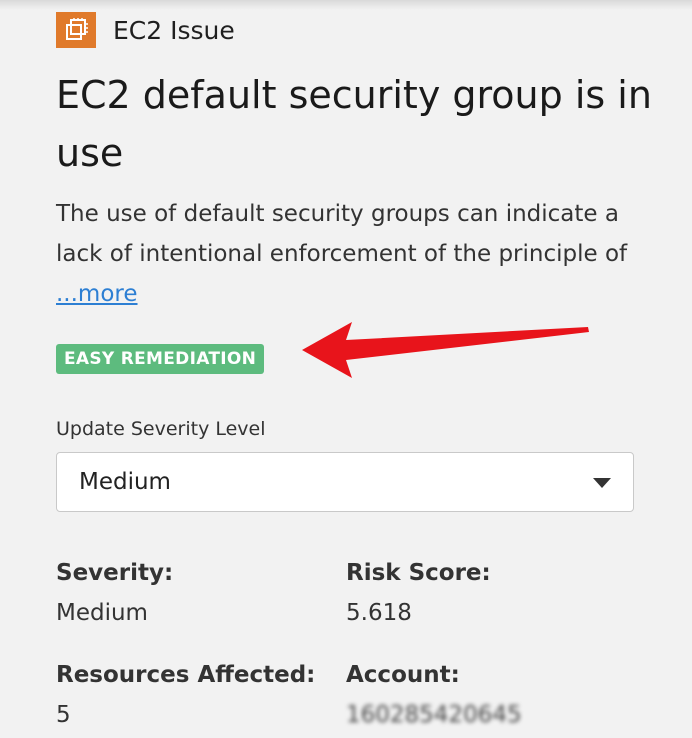 This screenshot has width=692, height=738. Describe the element at coordinates (160, 359) in the screenshot. I see `easy-remediation-badge: EASY REMEDIATION` at that location.